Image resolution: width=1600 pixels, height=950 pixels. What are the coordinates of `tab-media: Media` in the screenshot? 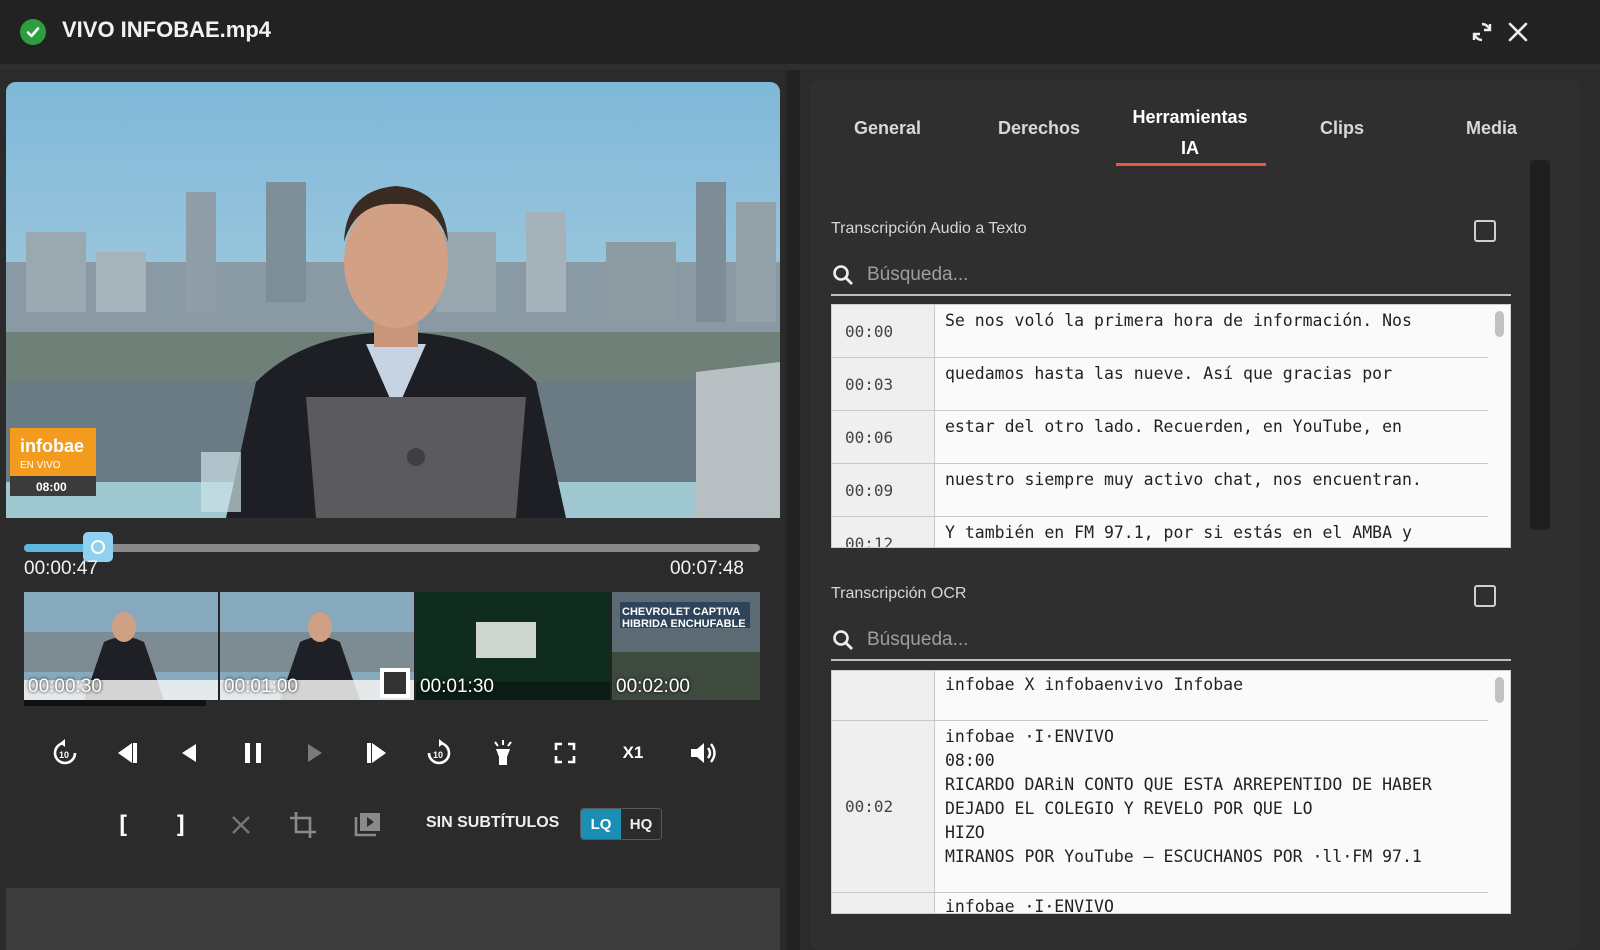 It's located at (1491, 128).